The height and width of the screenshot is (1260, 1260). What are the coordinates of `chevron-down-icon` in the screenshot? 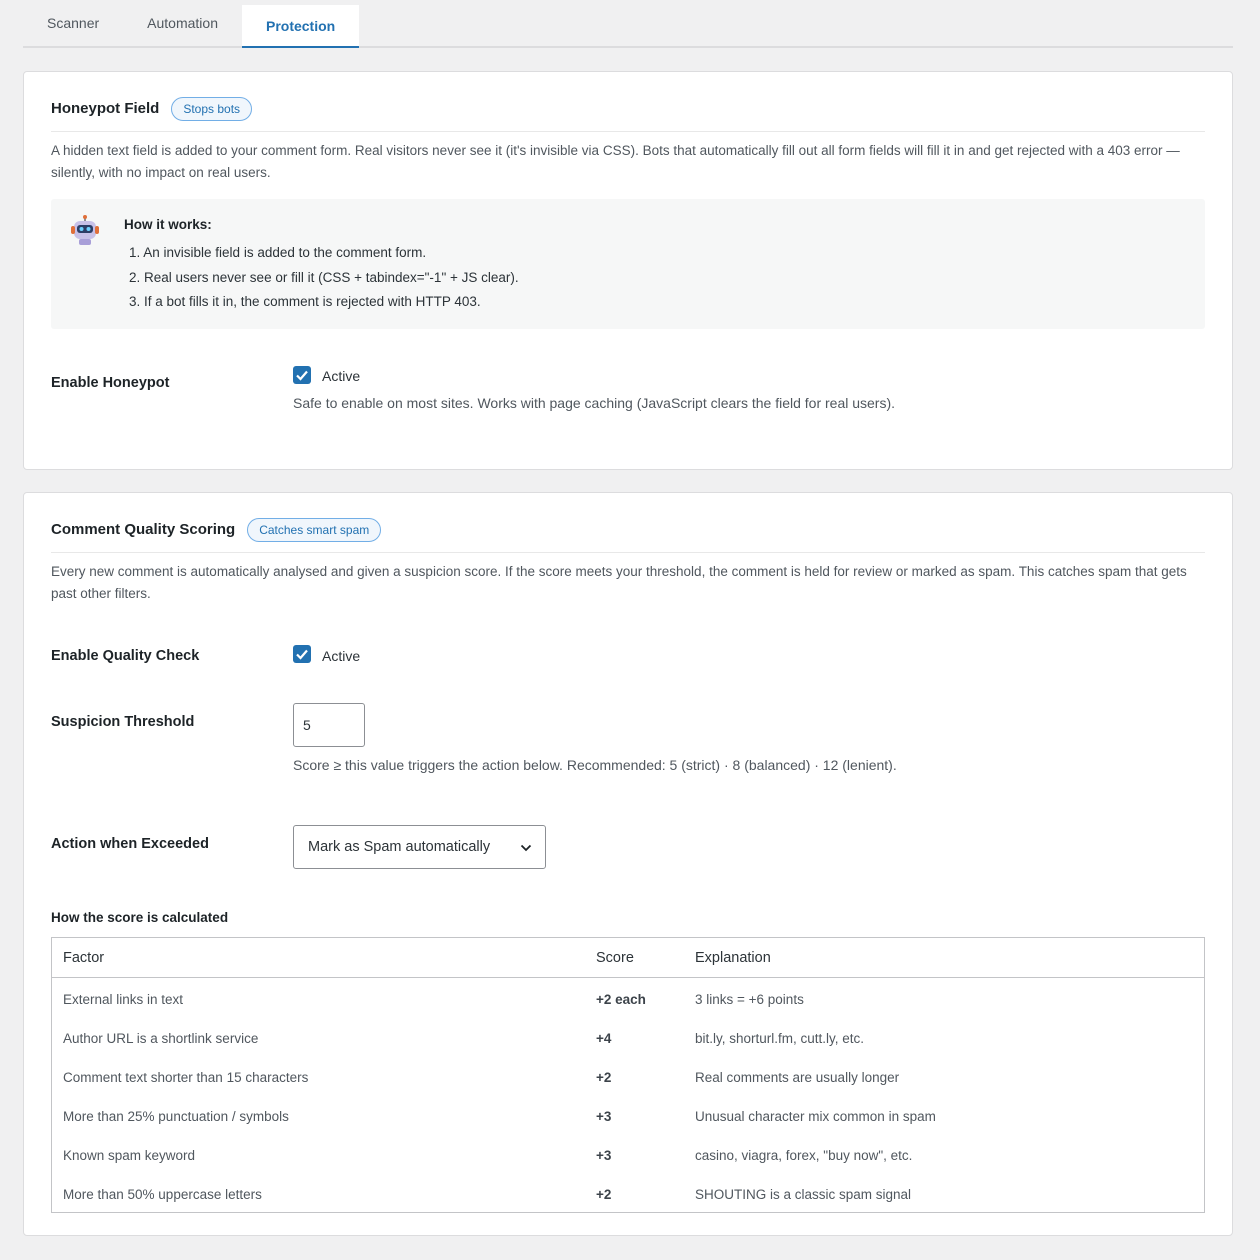 It's located at (526, 848).